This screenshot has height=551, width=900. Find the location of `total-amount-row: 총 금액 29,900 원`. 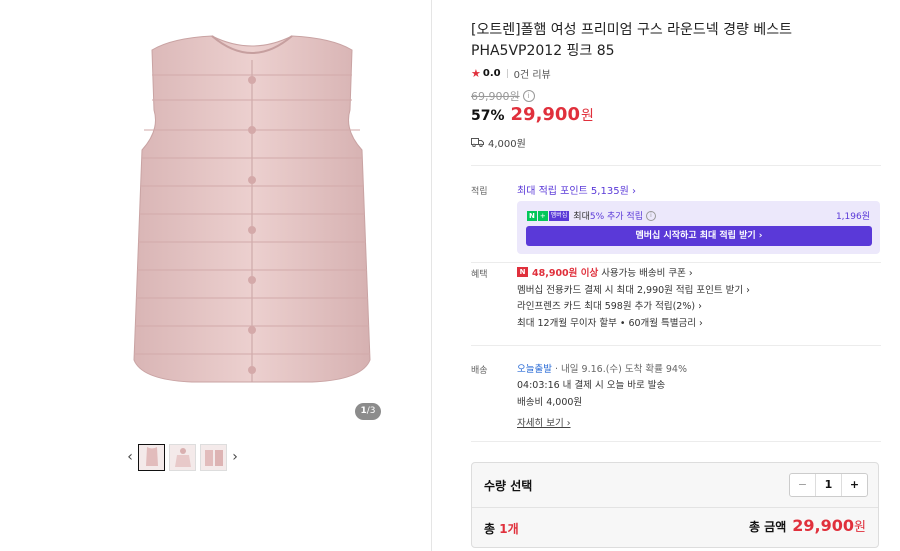

total-amount-row: 총 금액 29,900 원 is located at coordinates (807, 525).